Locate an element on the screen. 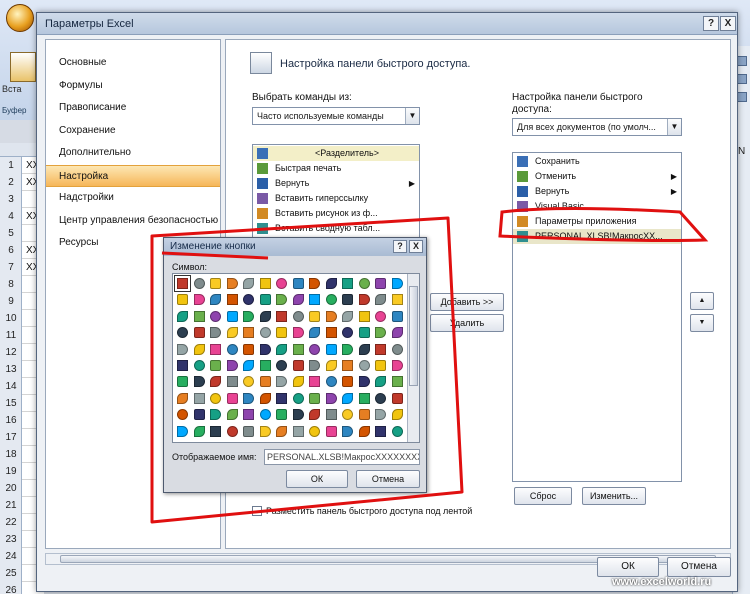 This screenshot has height=594, width=750. display-name-input: PERSONAL.XLSB!МакросXXXXXXXXX is located at coordinates (342, 457).